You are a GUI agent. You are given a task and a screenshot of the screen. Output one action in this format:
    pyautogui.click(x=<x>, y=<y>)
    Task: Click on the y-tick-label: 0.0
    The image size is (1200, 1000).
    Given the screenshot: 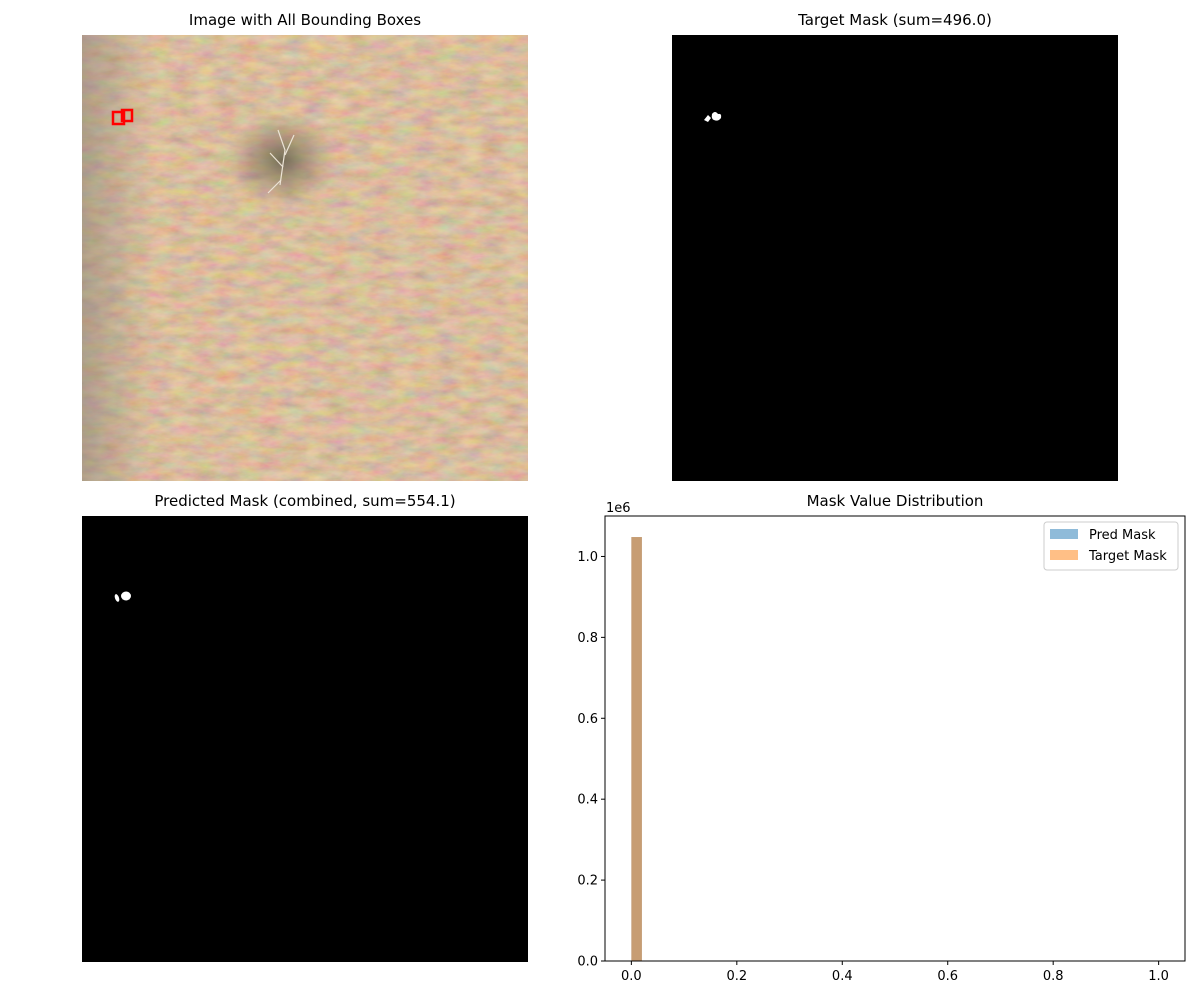 What is the action you would take?
    pyautogui.click(x=587, y=962)
    